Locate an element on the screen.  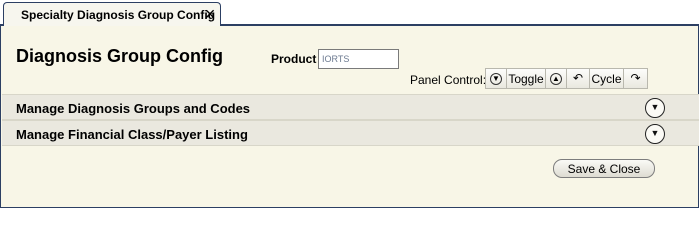
product-label: Product is located at coordinates (294, 59).